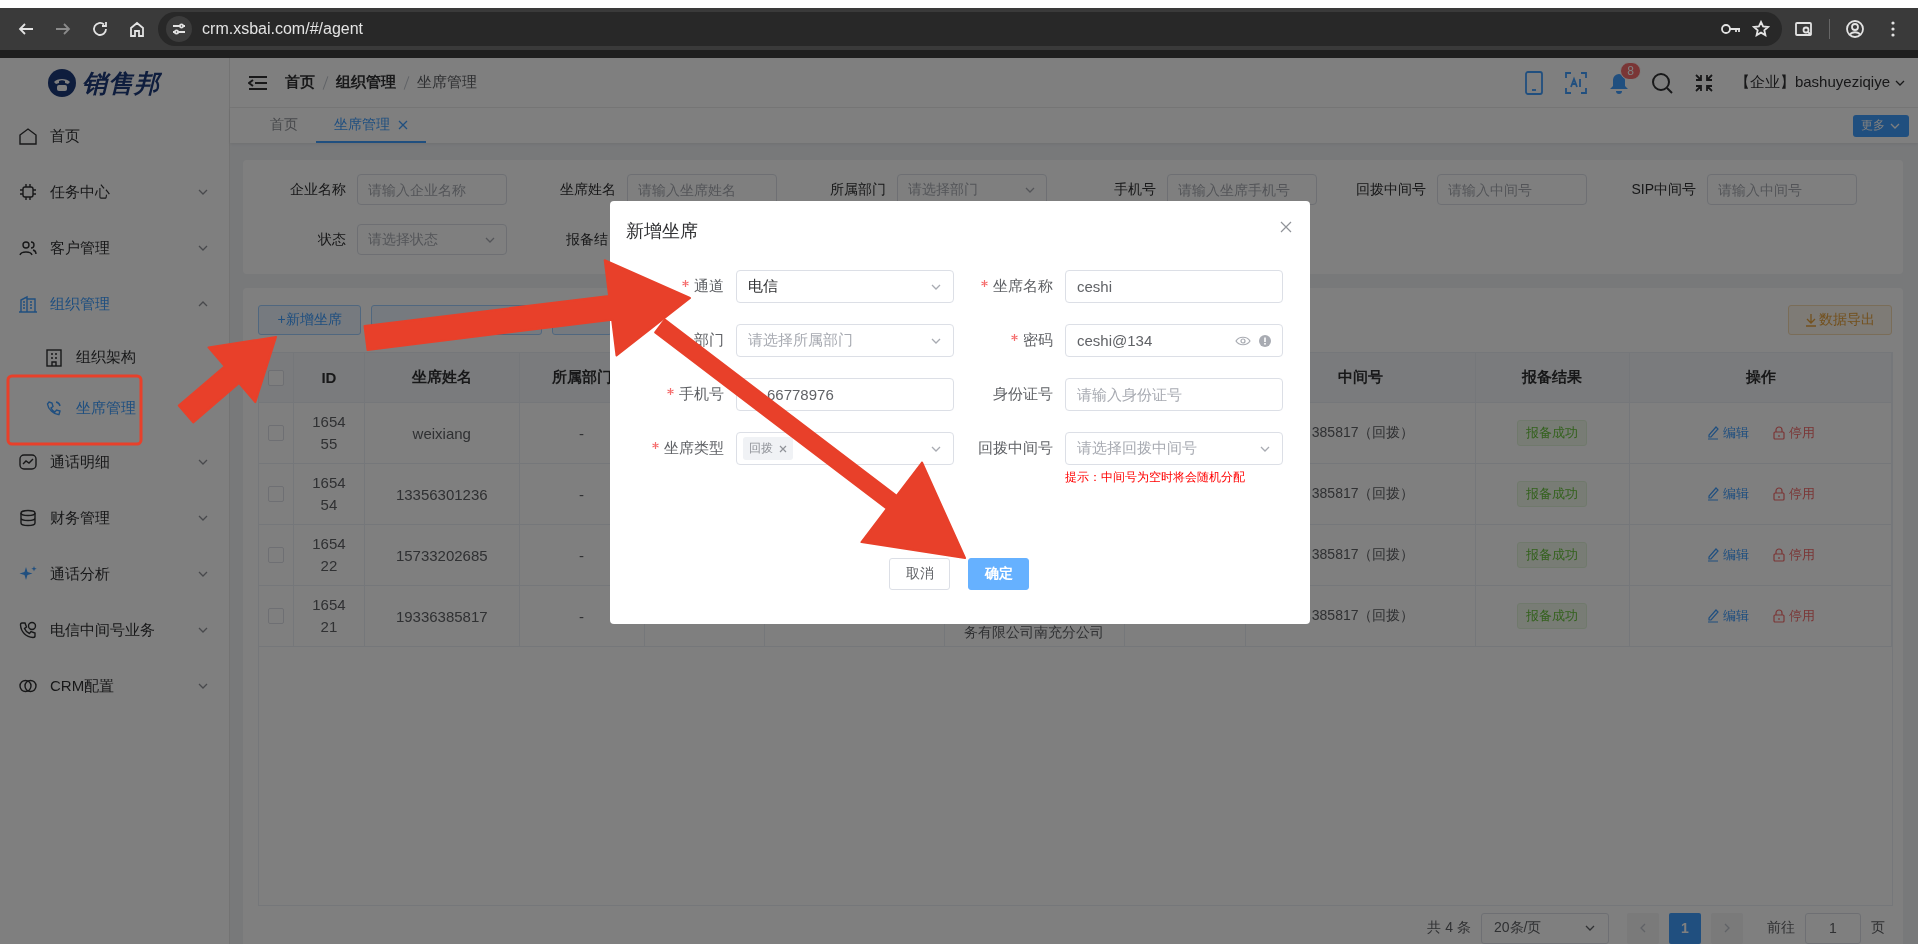  What do you see at coordinates (114, 518) in the screenshot?
I see `sidebar-item: 财务管理` at bounding box center [114, 518].